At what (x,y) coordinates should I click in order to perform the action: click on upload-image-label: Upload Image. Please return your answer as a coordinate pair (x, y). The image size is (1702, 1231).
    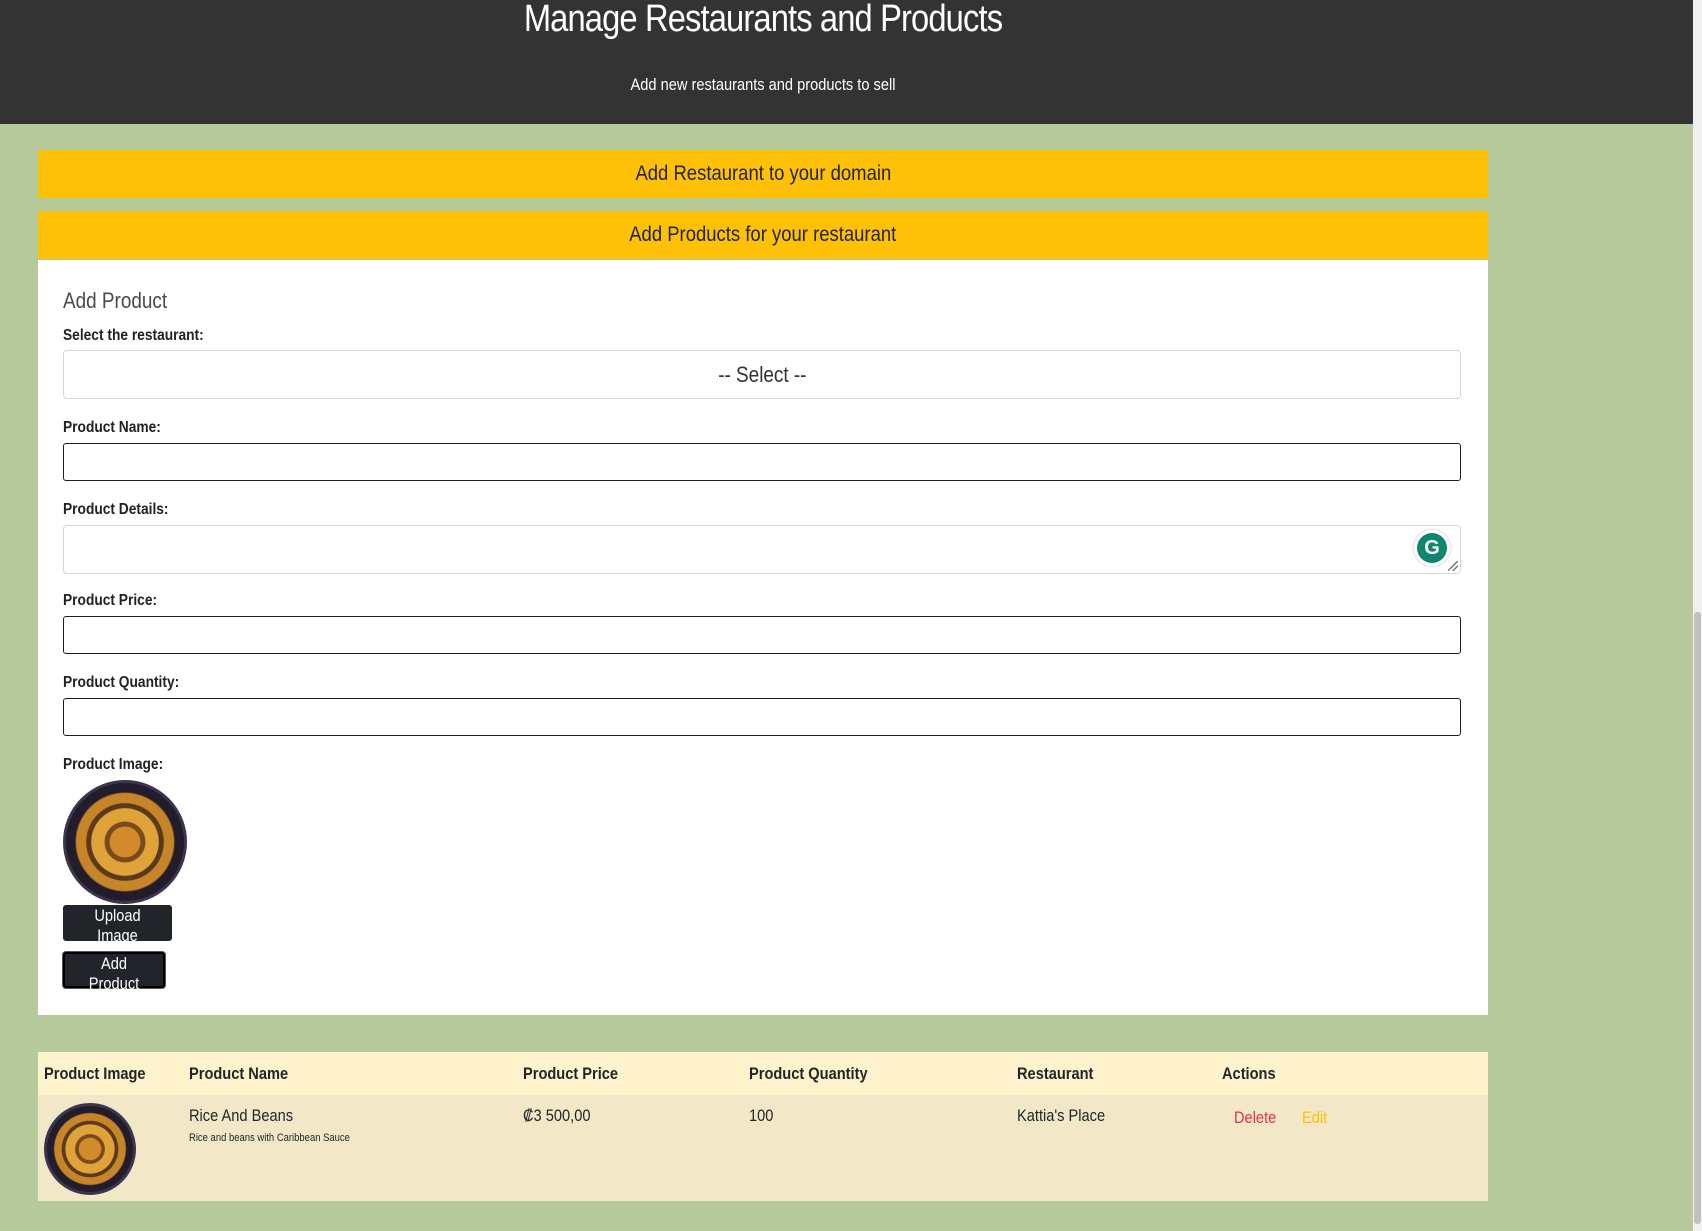
    Looking at the image, I should click on (117, 925).